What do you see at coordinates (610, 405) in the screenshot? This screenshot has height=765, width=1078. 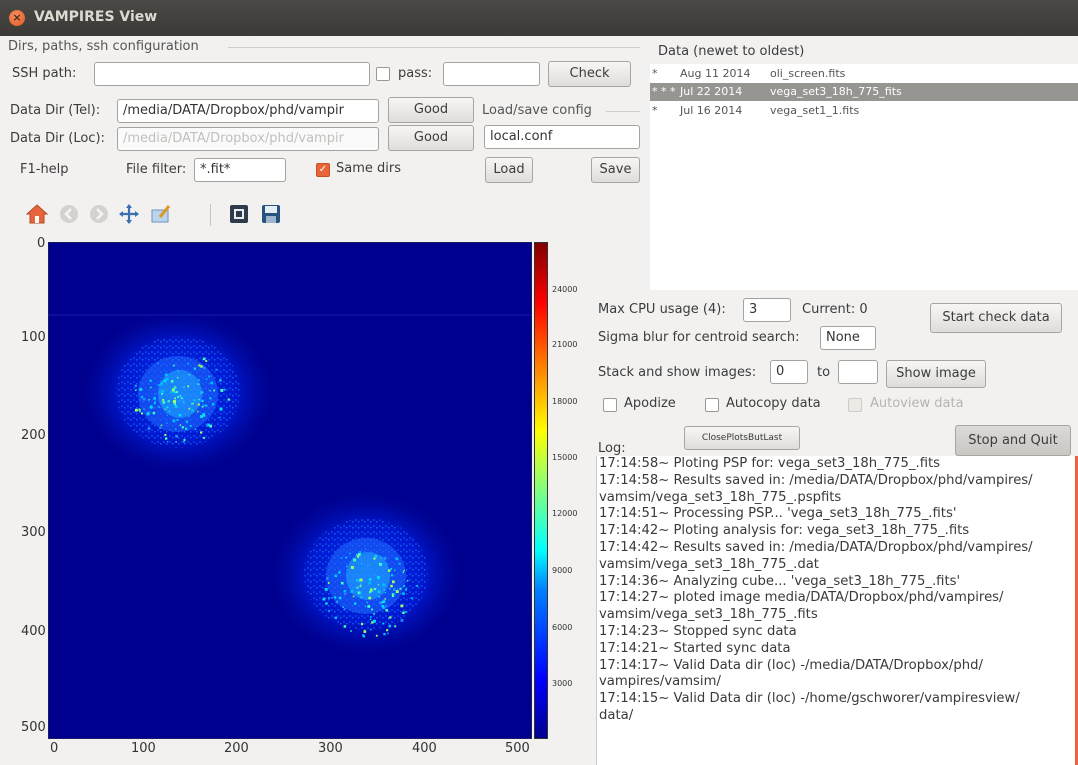 I see `apodize-checkbox` at bounding box center [610, 405].